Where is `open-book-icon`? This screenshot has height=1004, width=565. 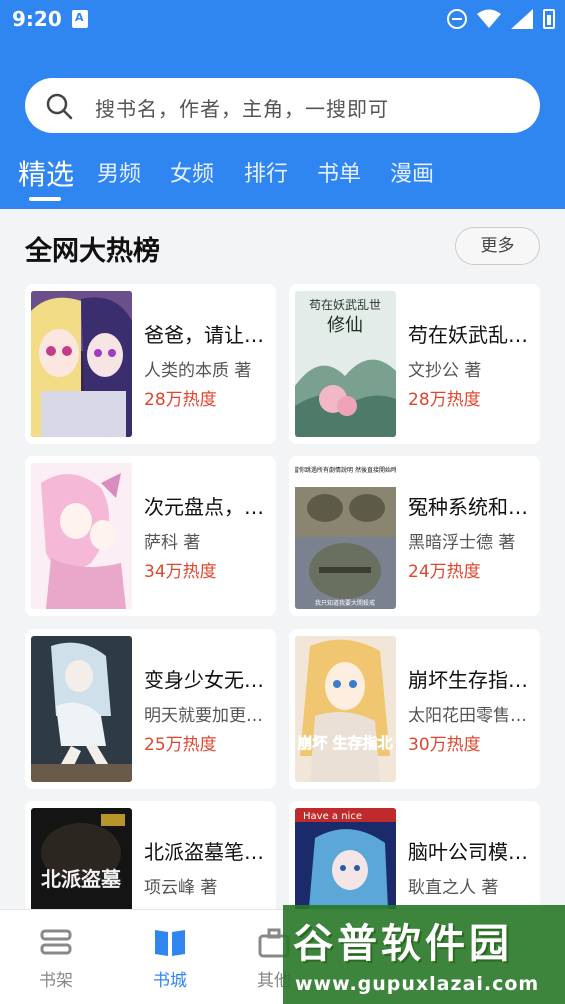
open-book-icon is located at coordinates (170, 943).